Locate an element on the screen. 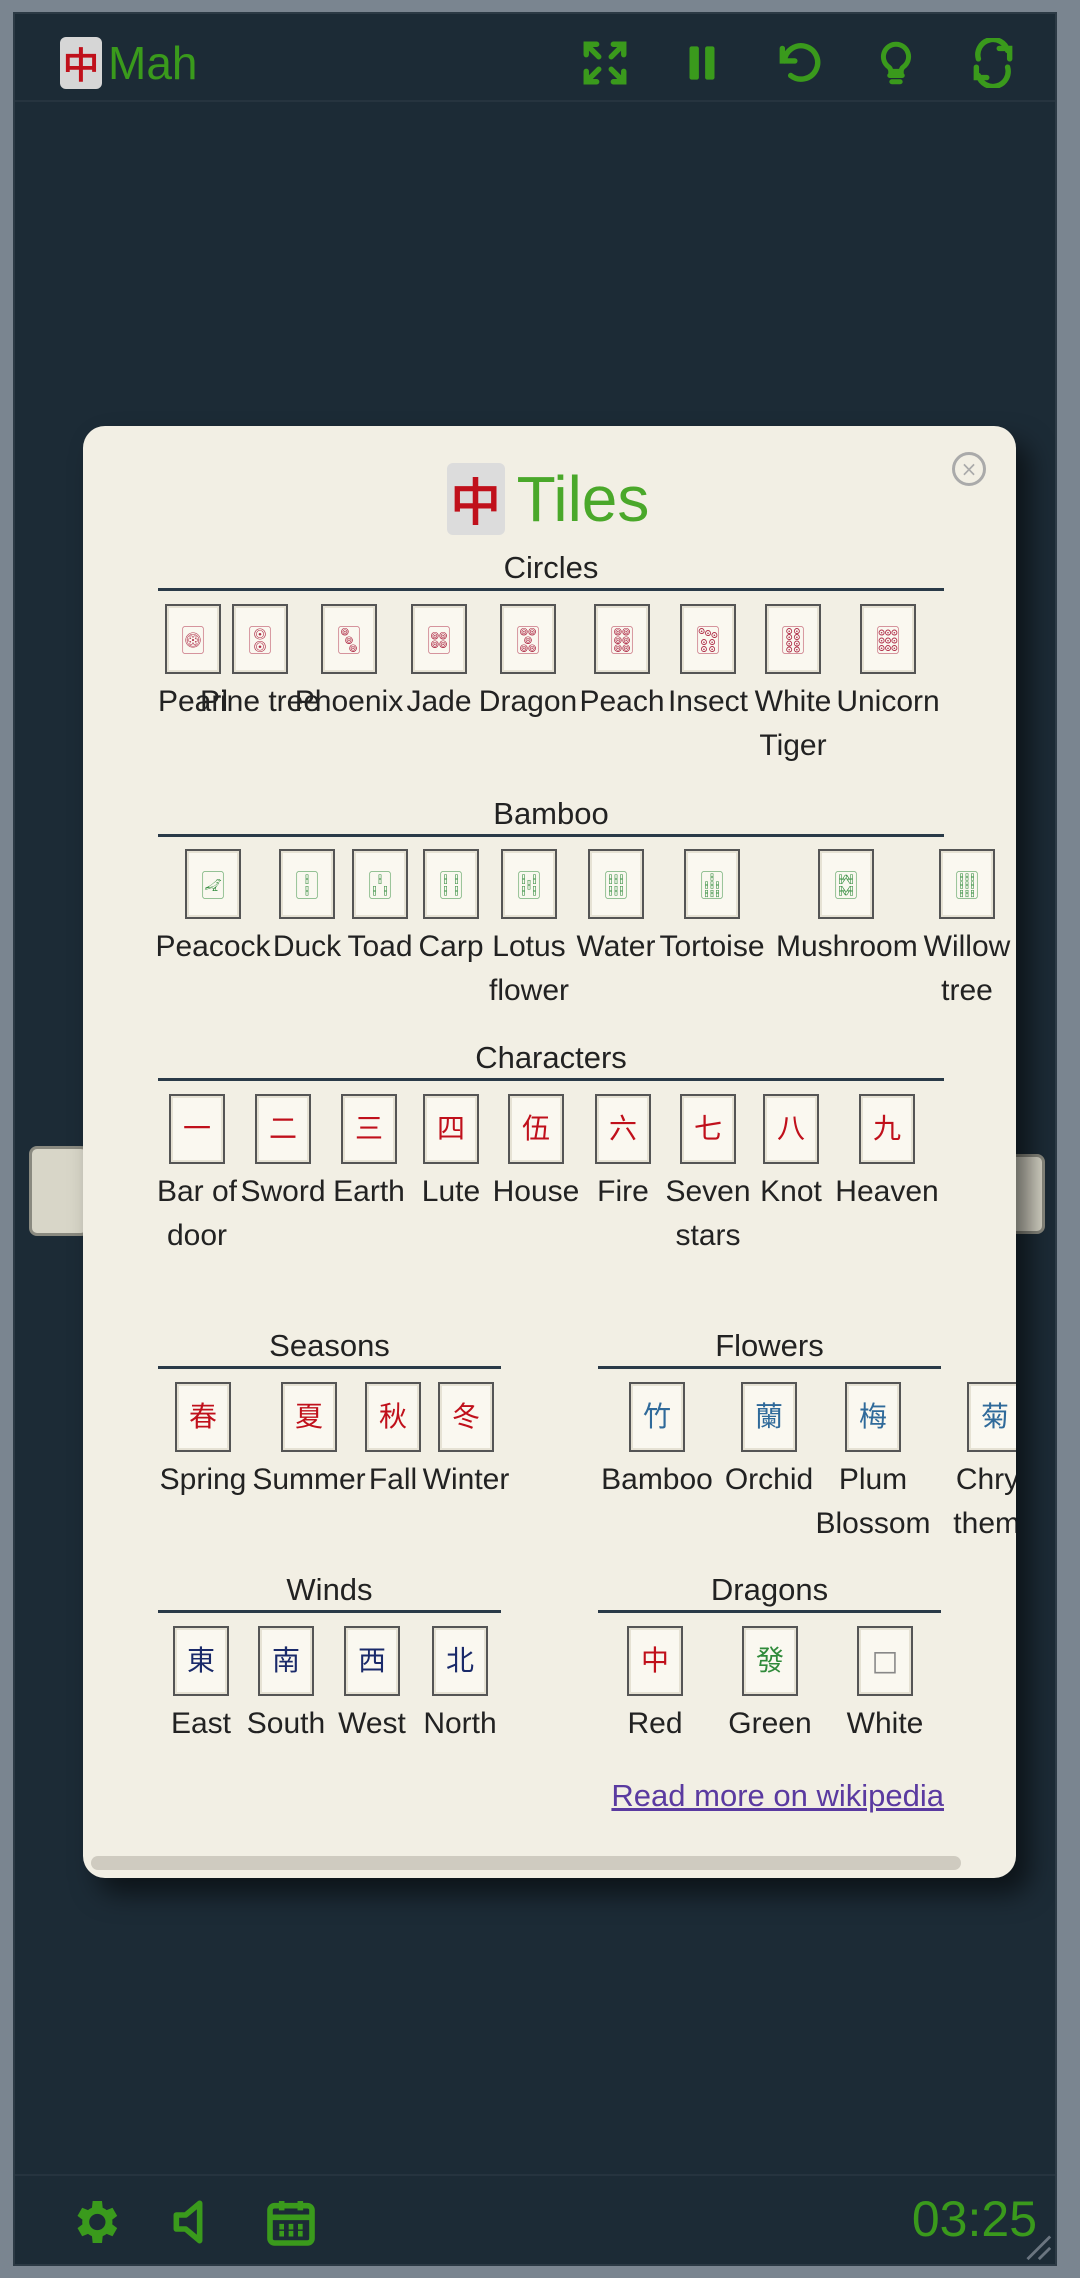  tile-face-icon: 🀝 is located at coordinates (528, 639).